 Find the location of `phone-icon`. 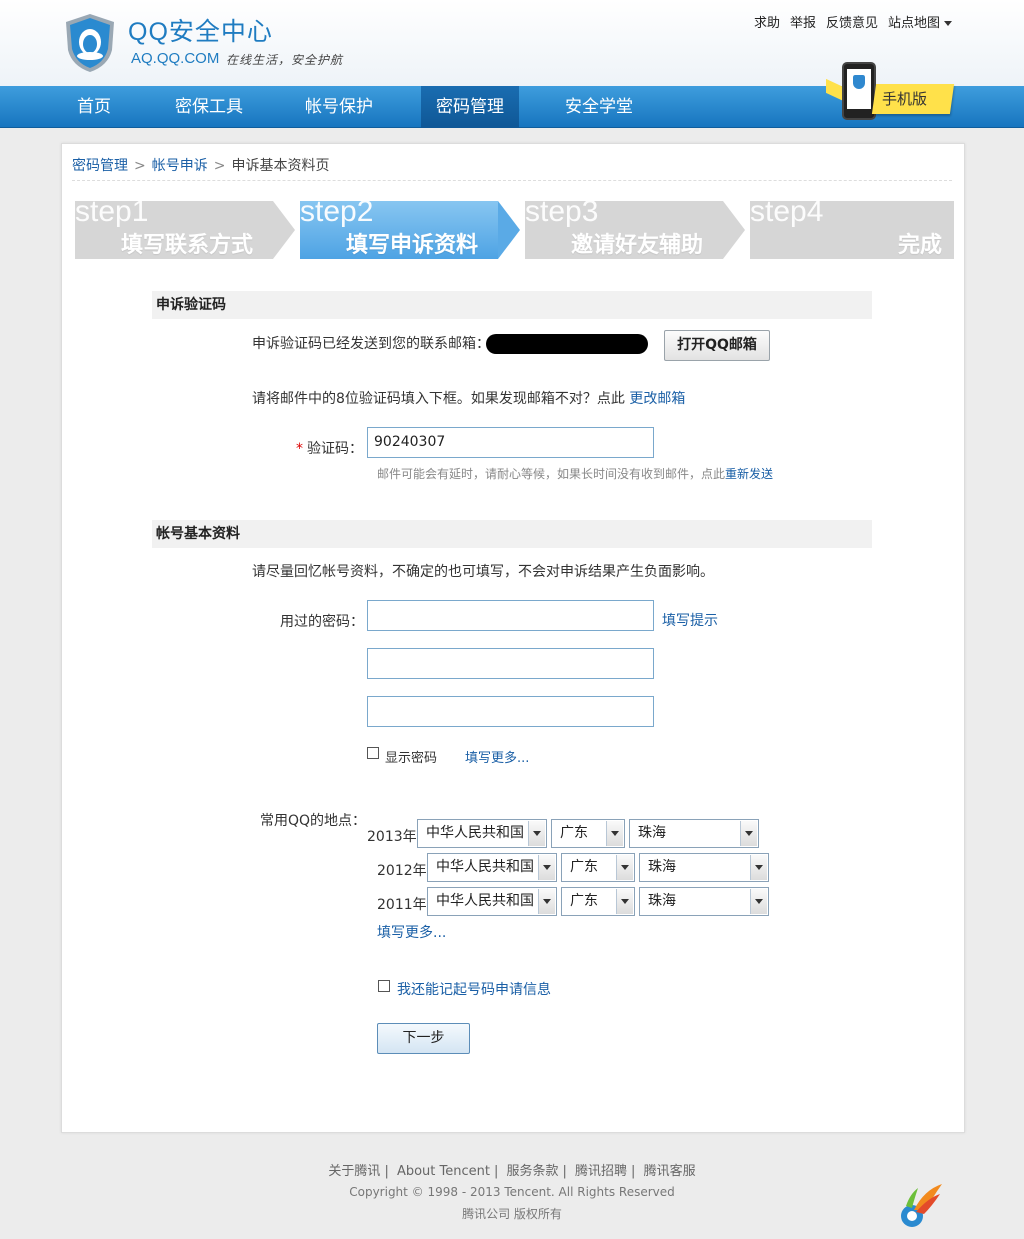

phone-icon is located at coordinates (859, 91).